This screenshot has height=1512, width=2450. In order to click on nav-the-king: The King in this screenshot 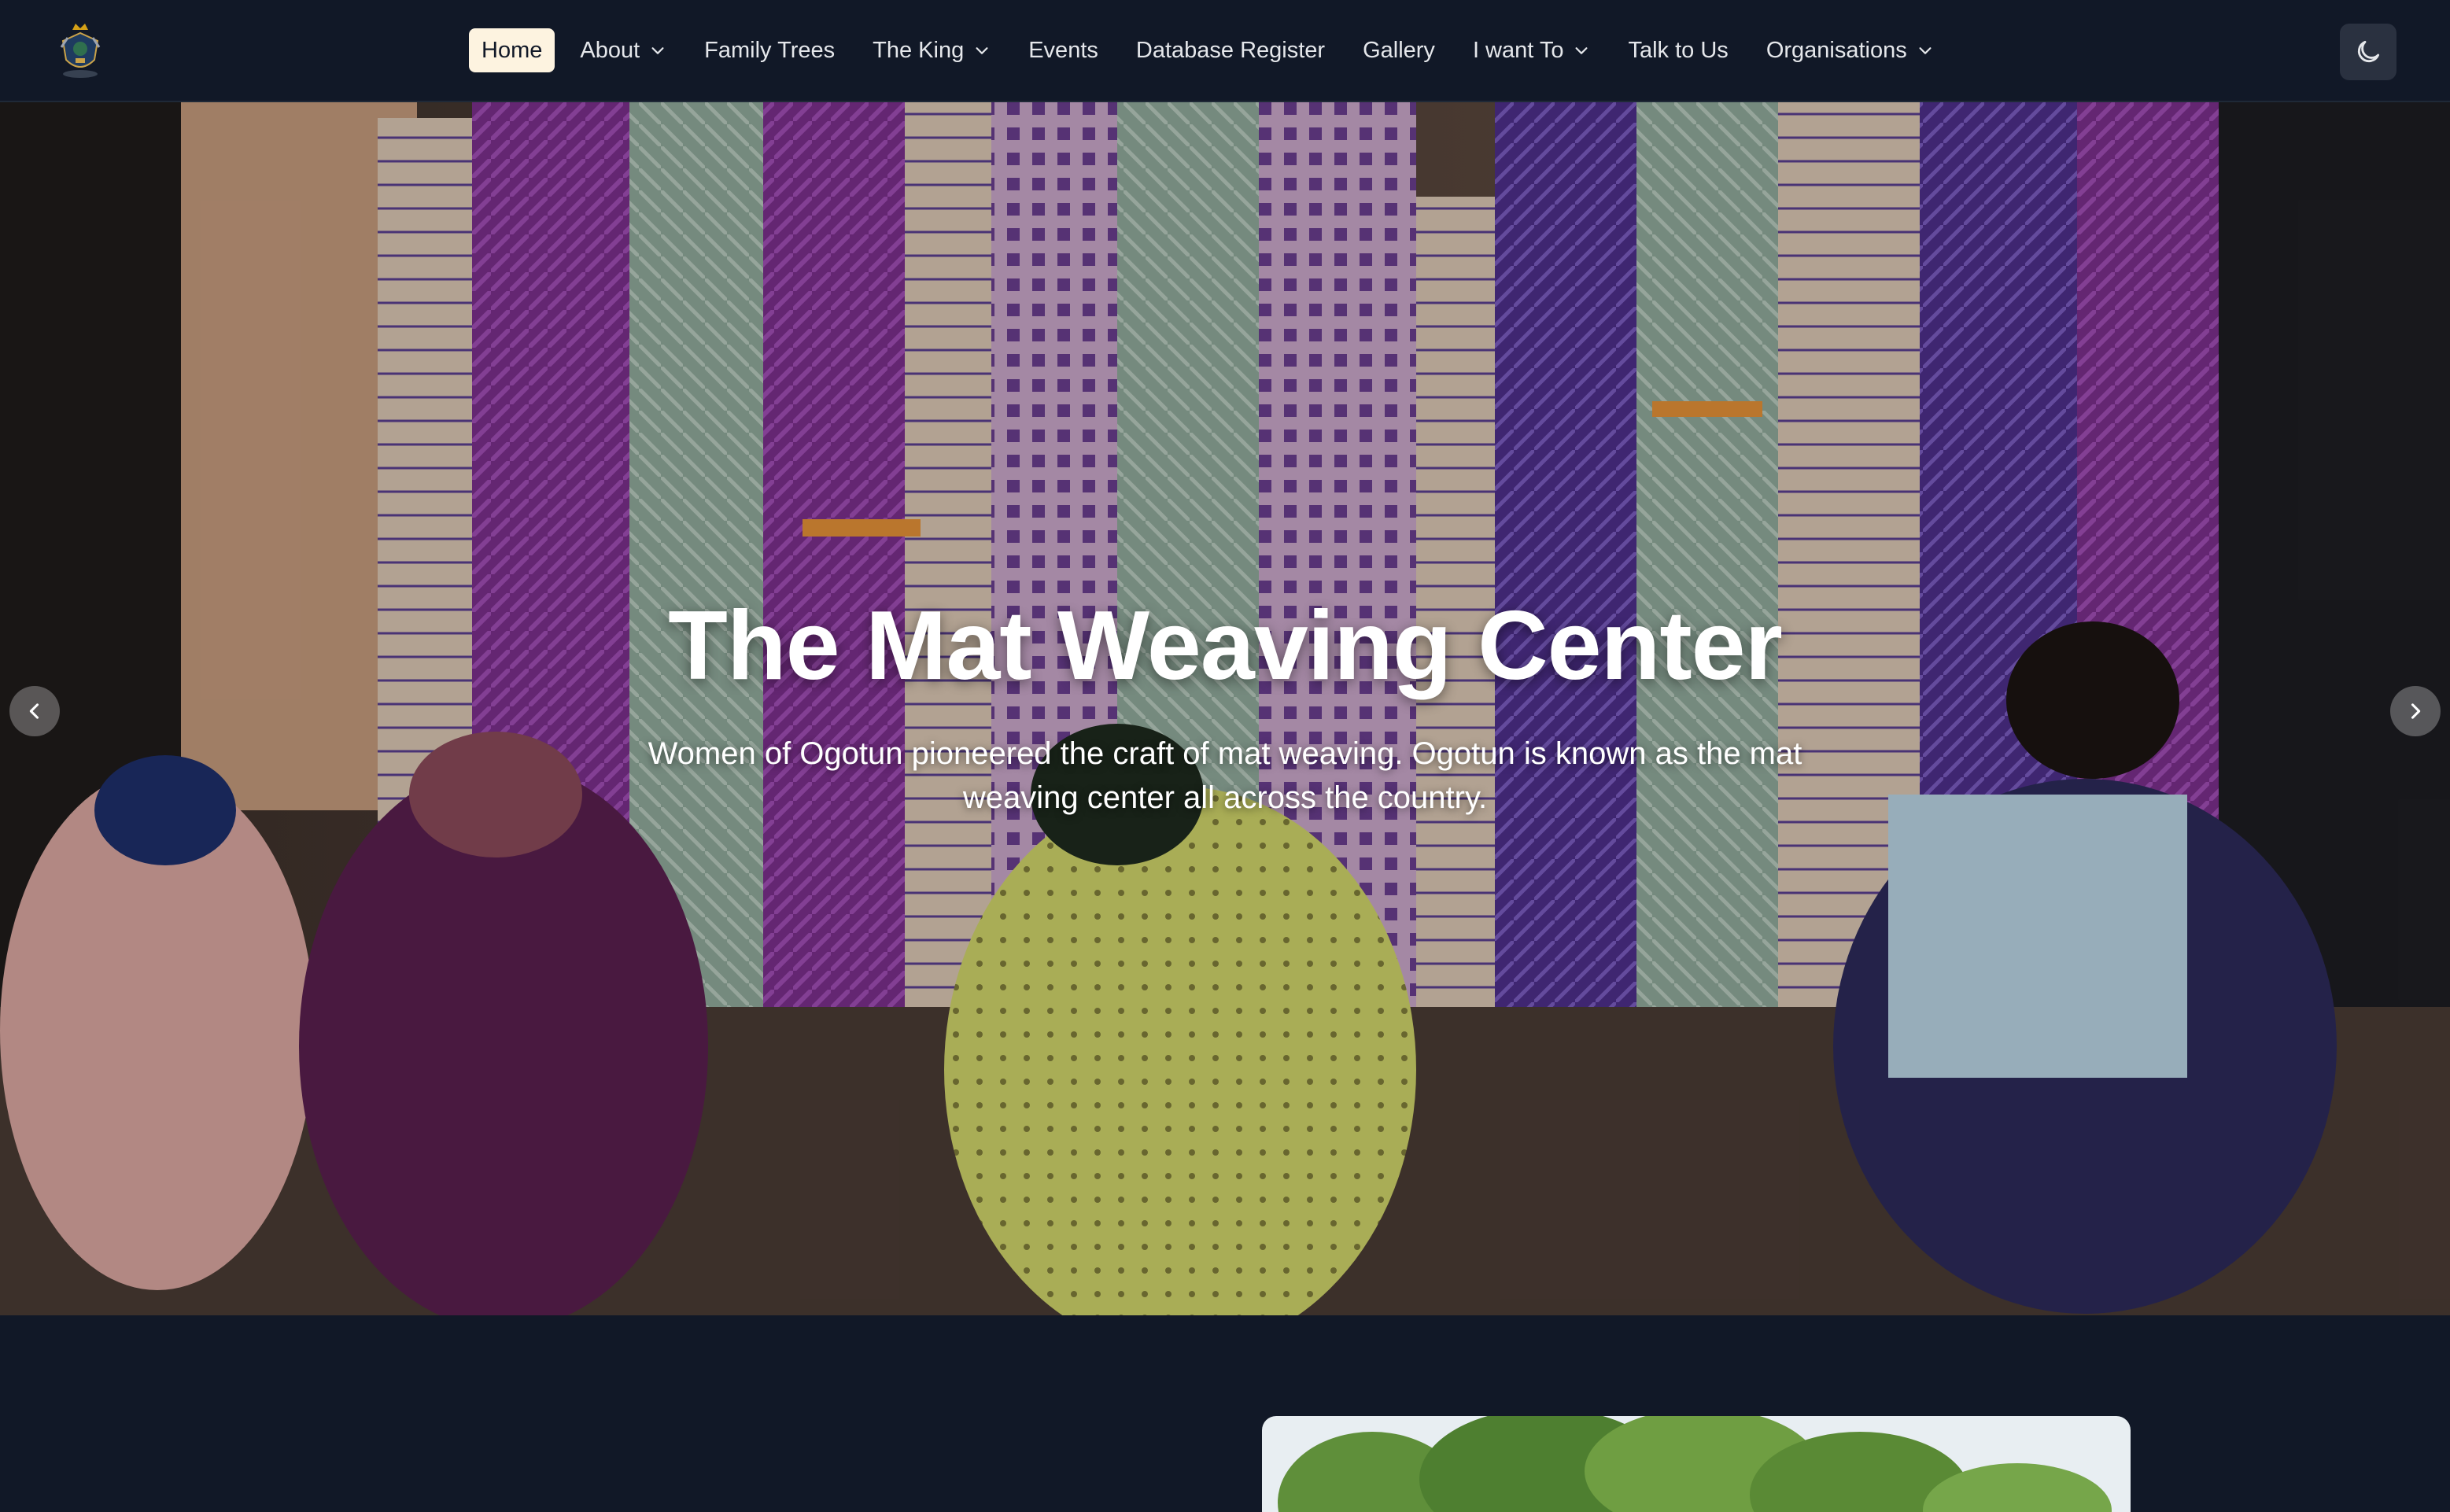, I will do `click(931, 50)`.